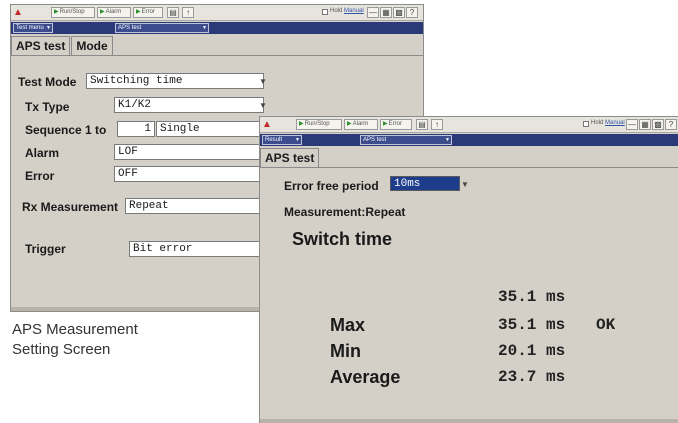  I want to click on test-mode-label: Test Mode, so click(47, 82).